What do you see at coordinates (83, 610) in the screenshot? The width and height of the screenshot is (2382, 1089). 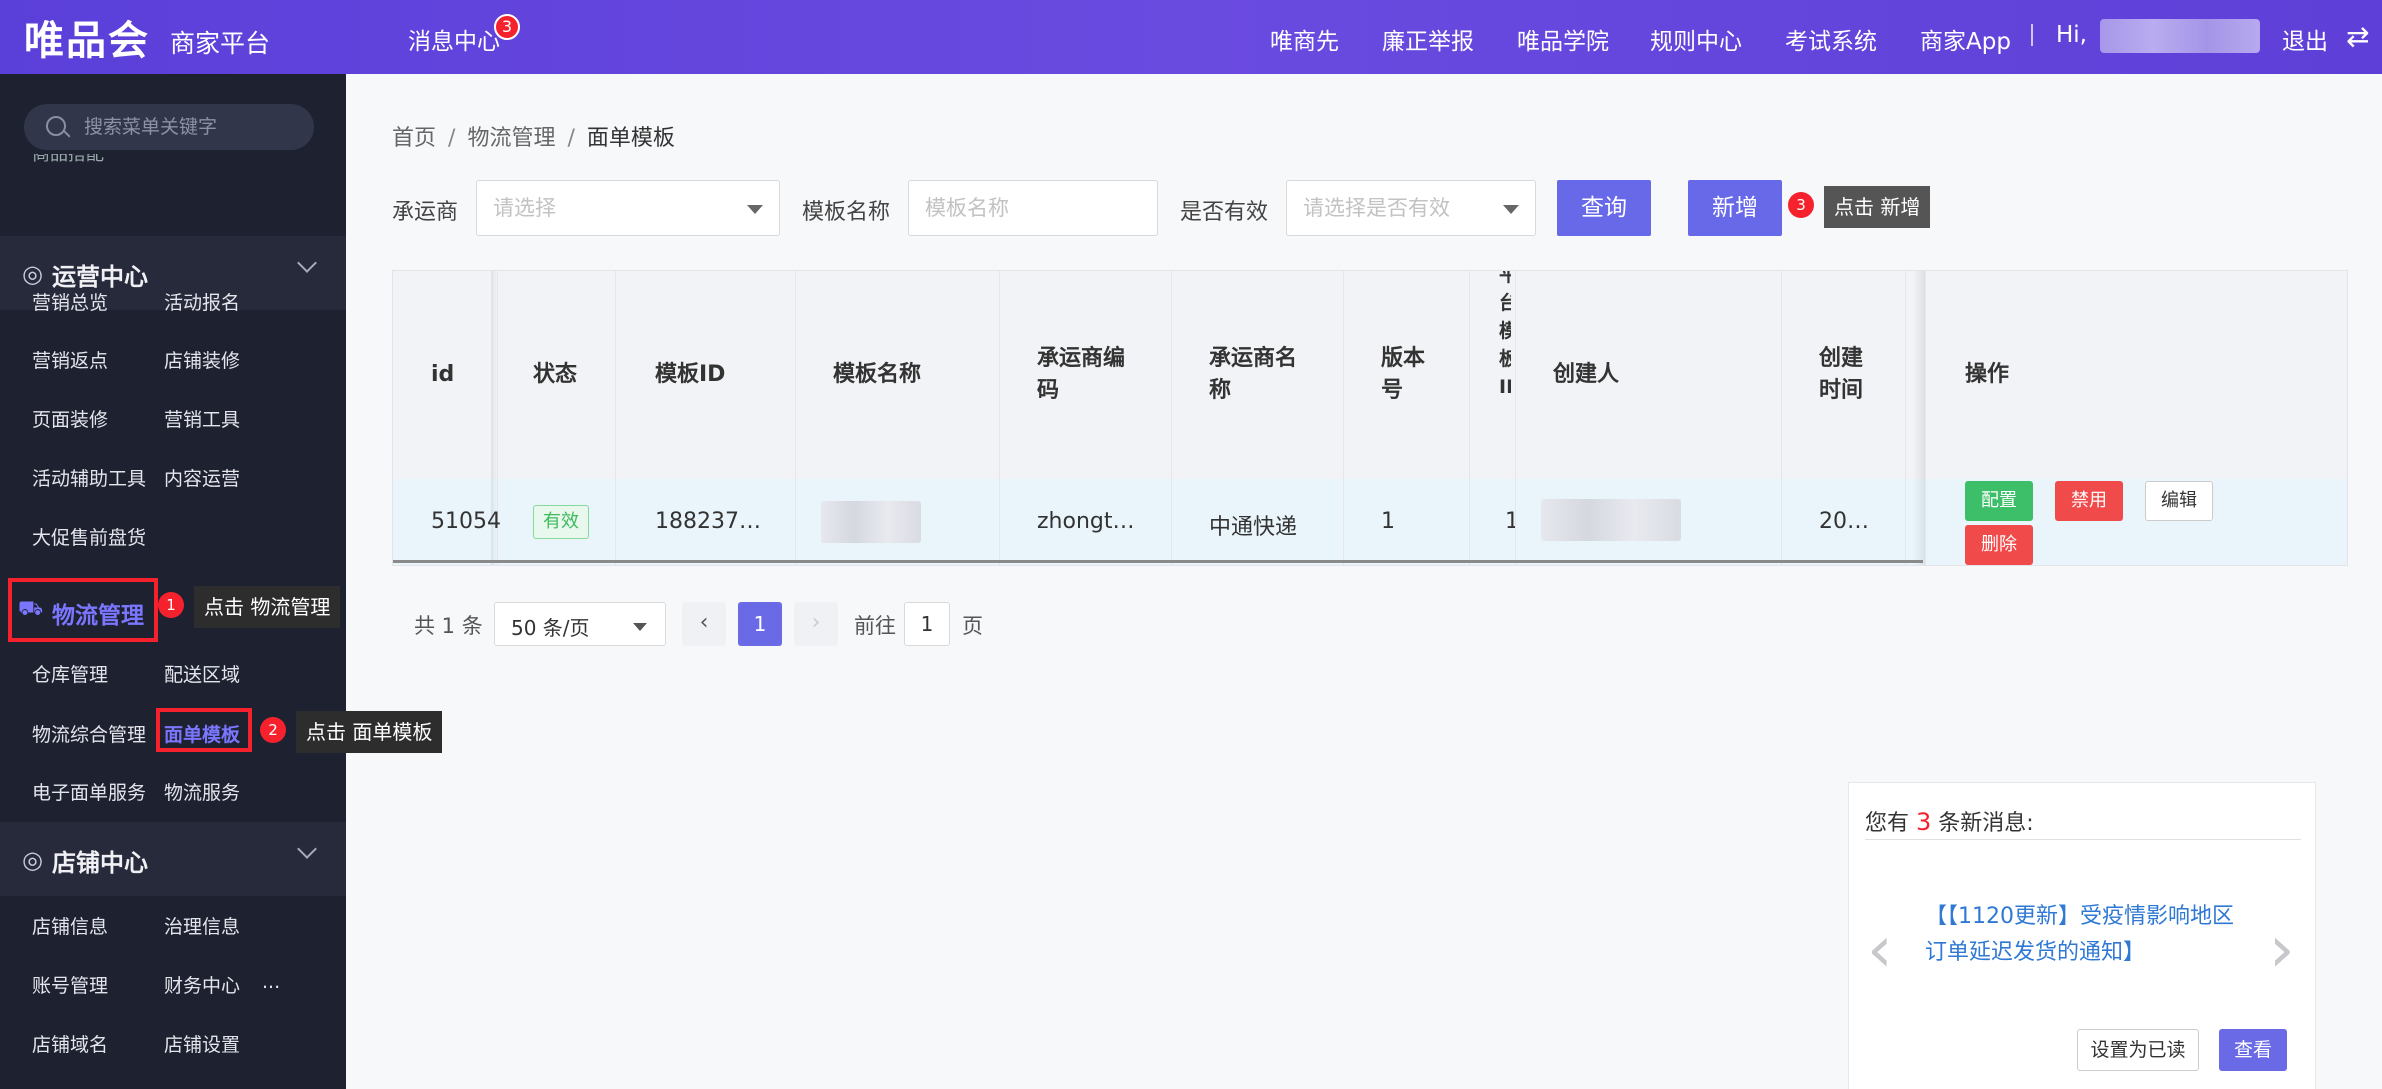 I see `sidebar-section-logistics: ⛟ 物流管理` at bounding box center [83, 610].